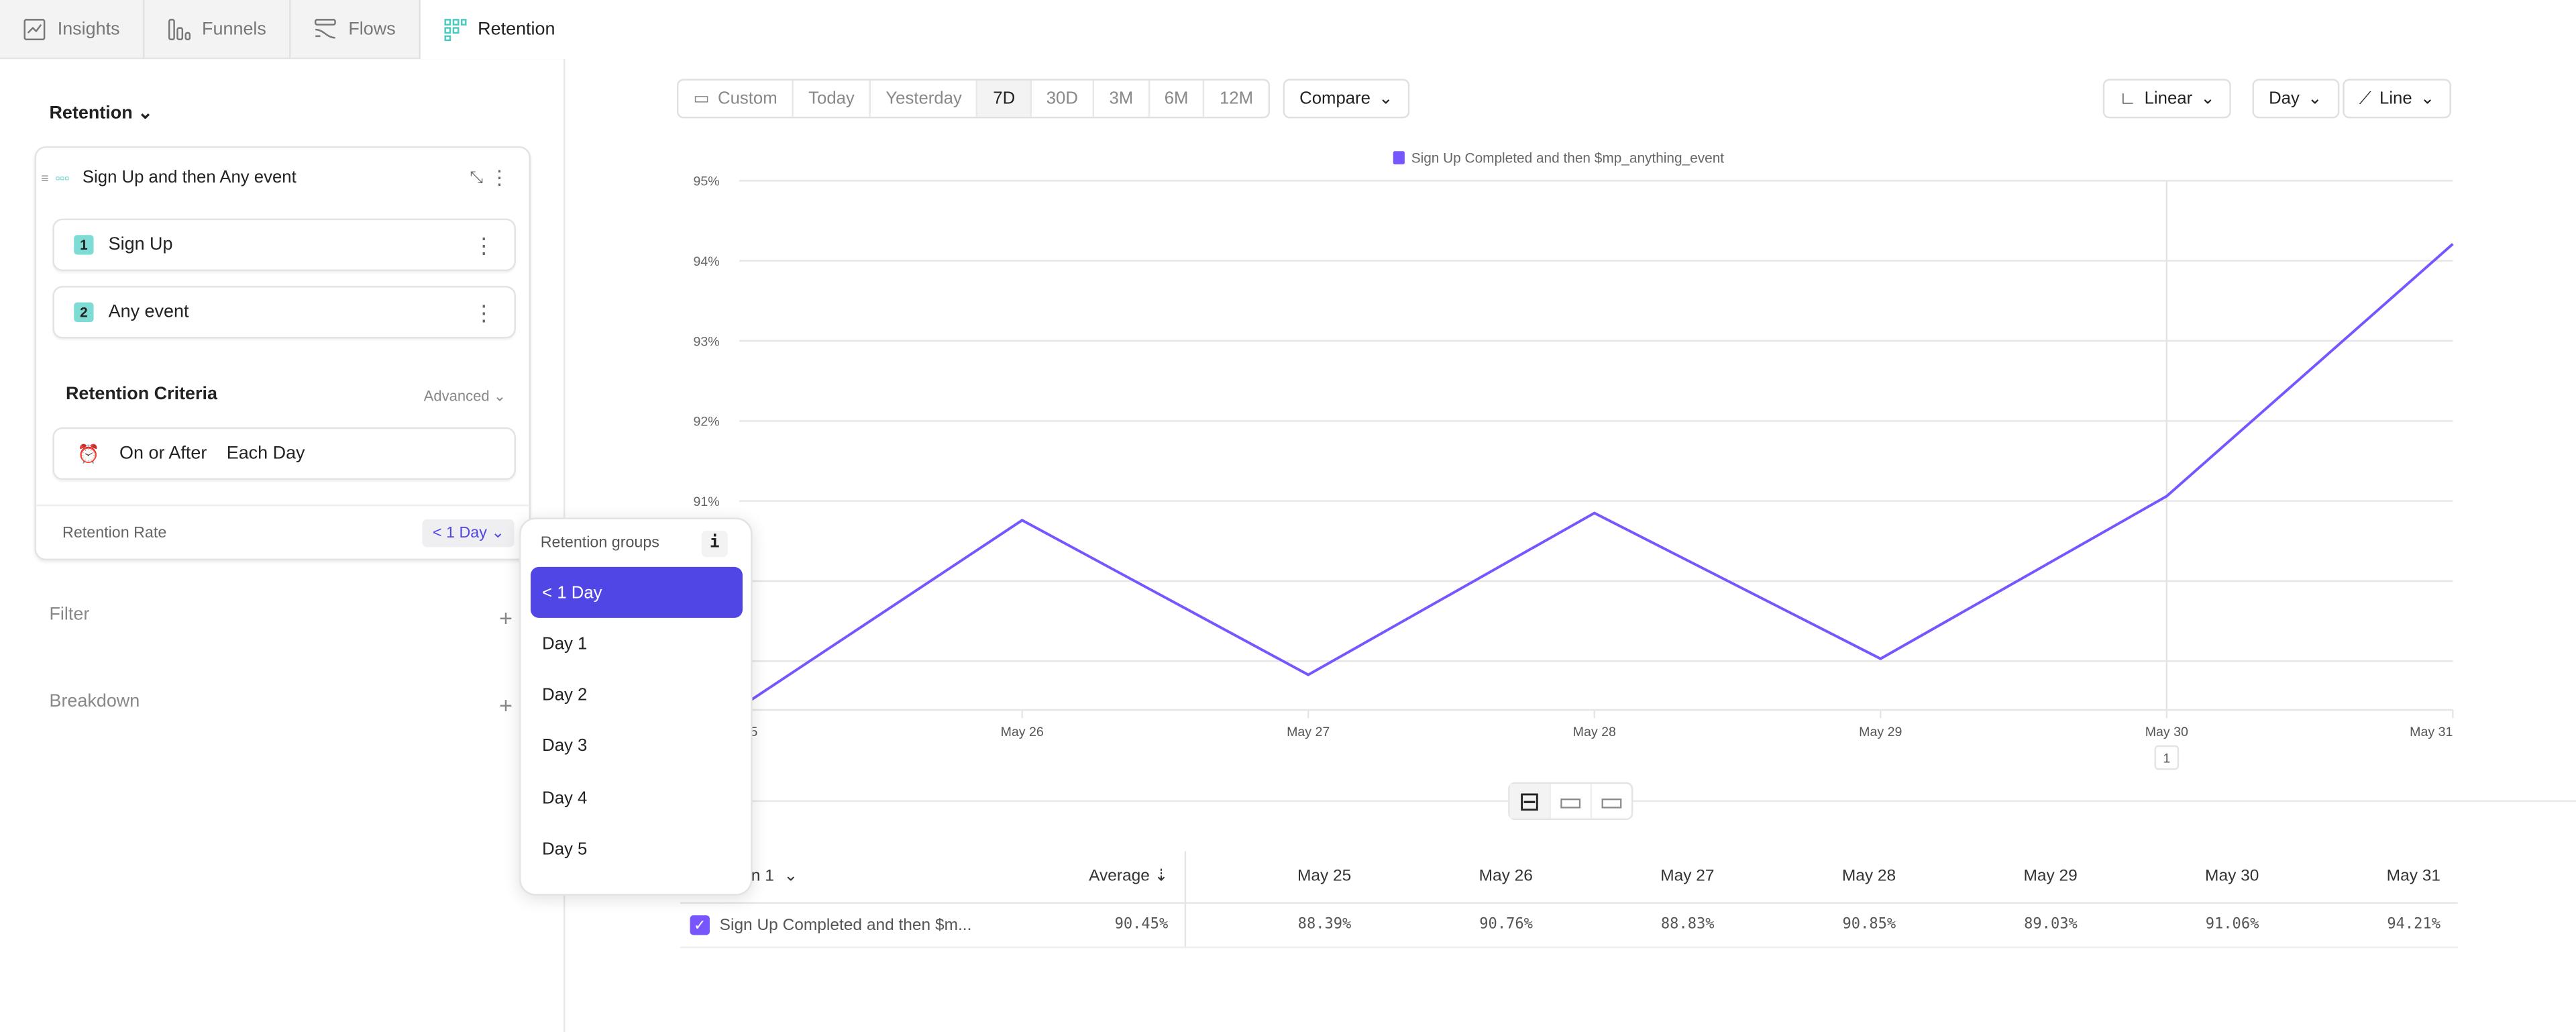  What do you see at coordinates (637, 694) in the screenshot?
I see `menu-item: Day 2` at bounding box center [637, 694].